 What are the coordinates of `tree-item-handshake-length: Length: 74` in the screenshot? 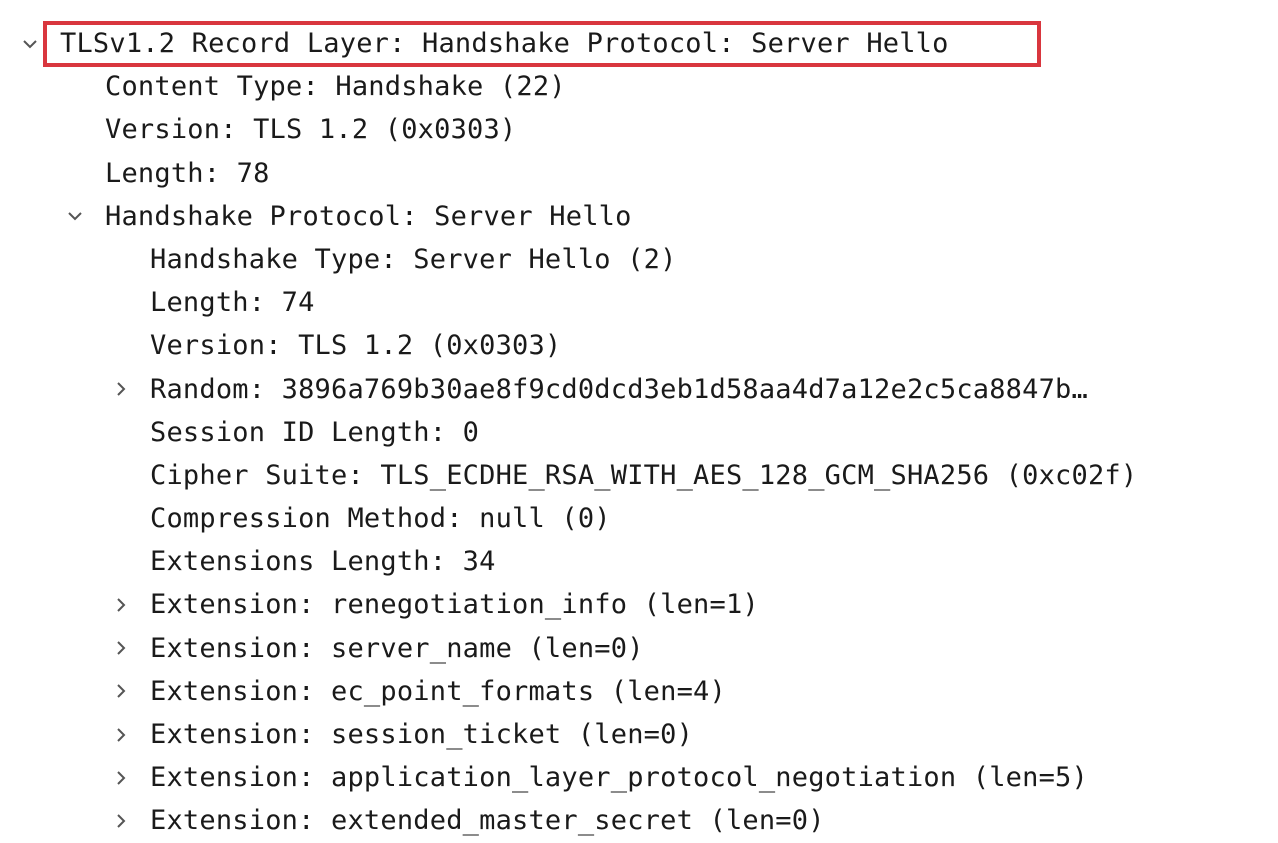 It's located at (639, 302).